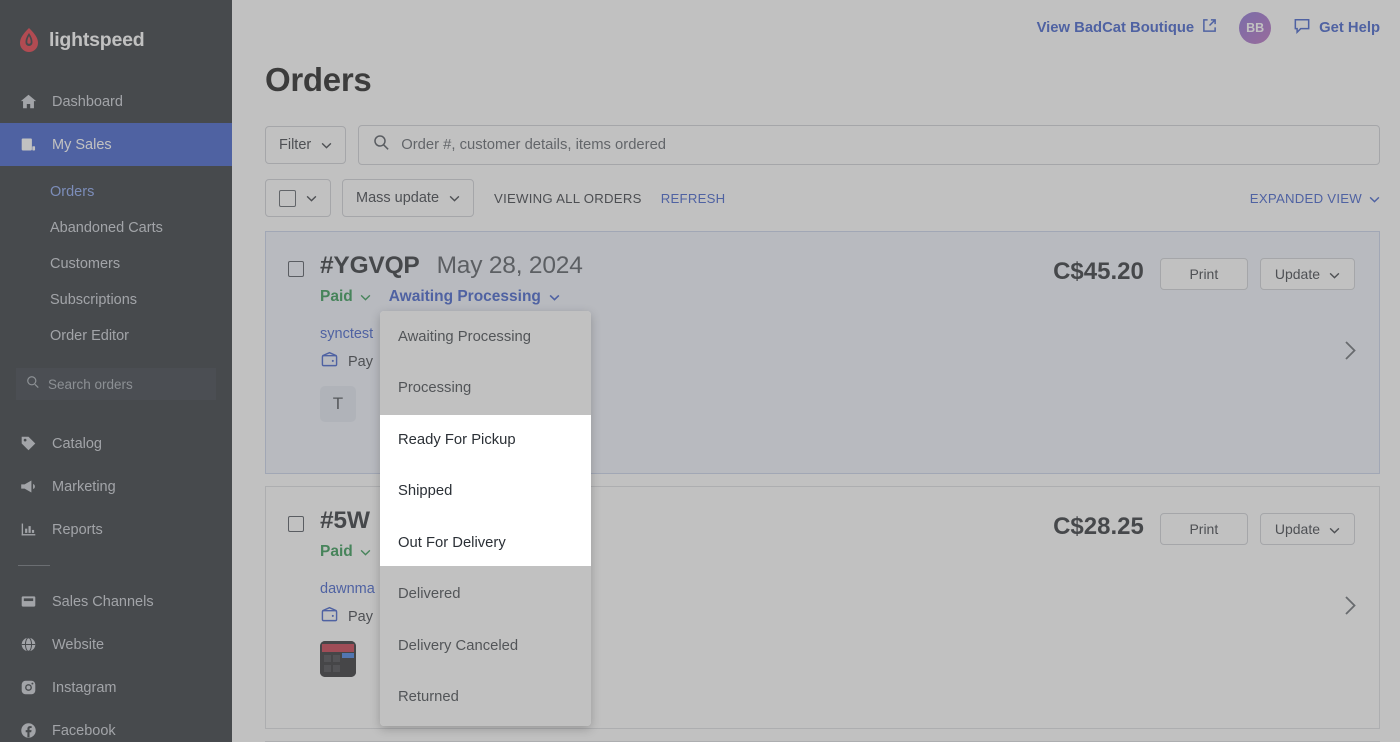  What do you see at coordinates (84, 730) in the screenshot?
I see `sidebar-item-label: Facebook` at bounding box center [84, 730].